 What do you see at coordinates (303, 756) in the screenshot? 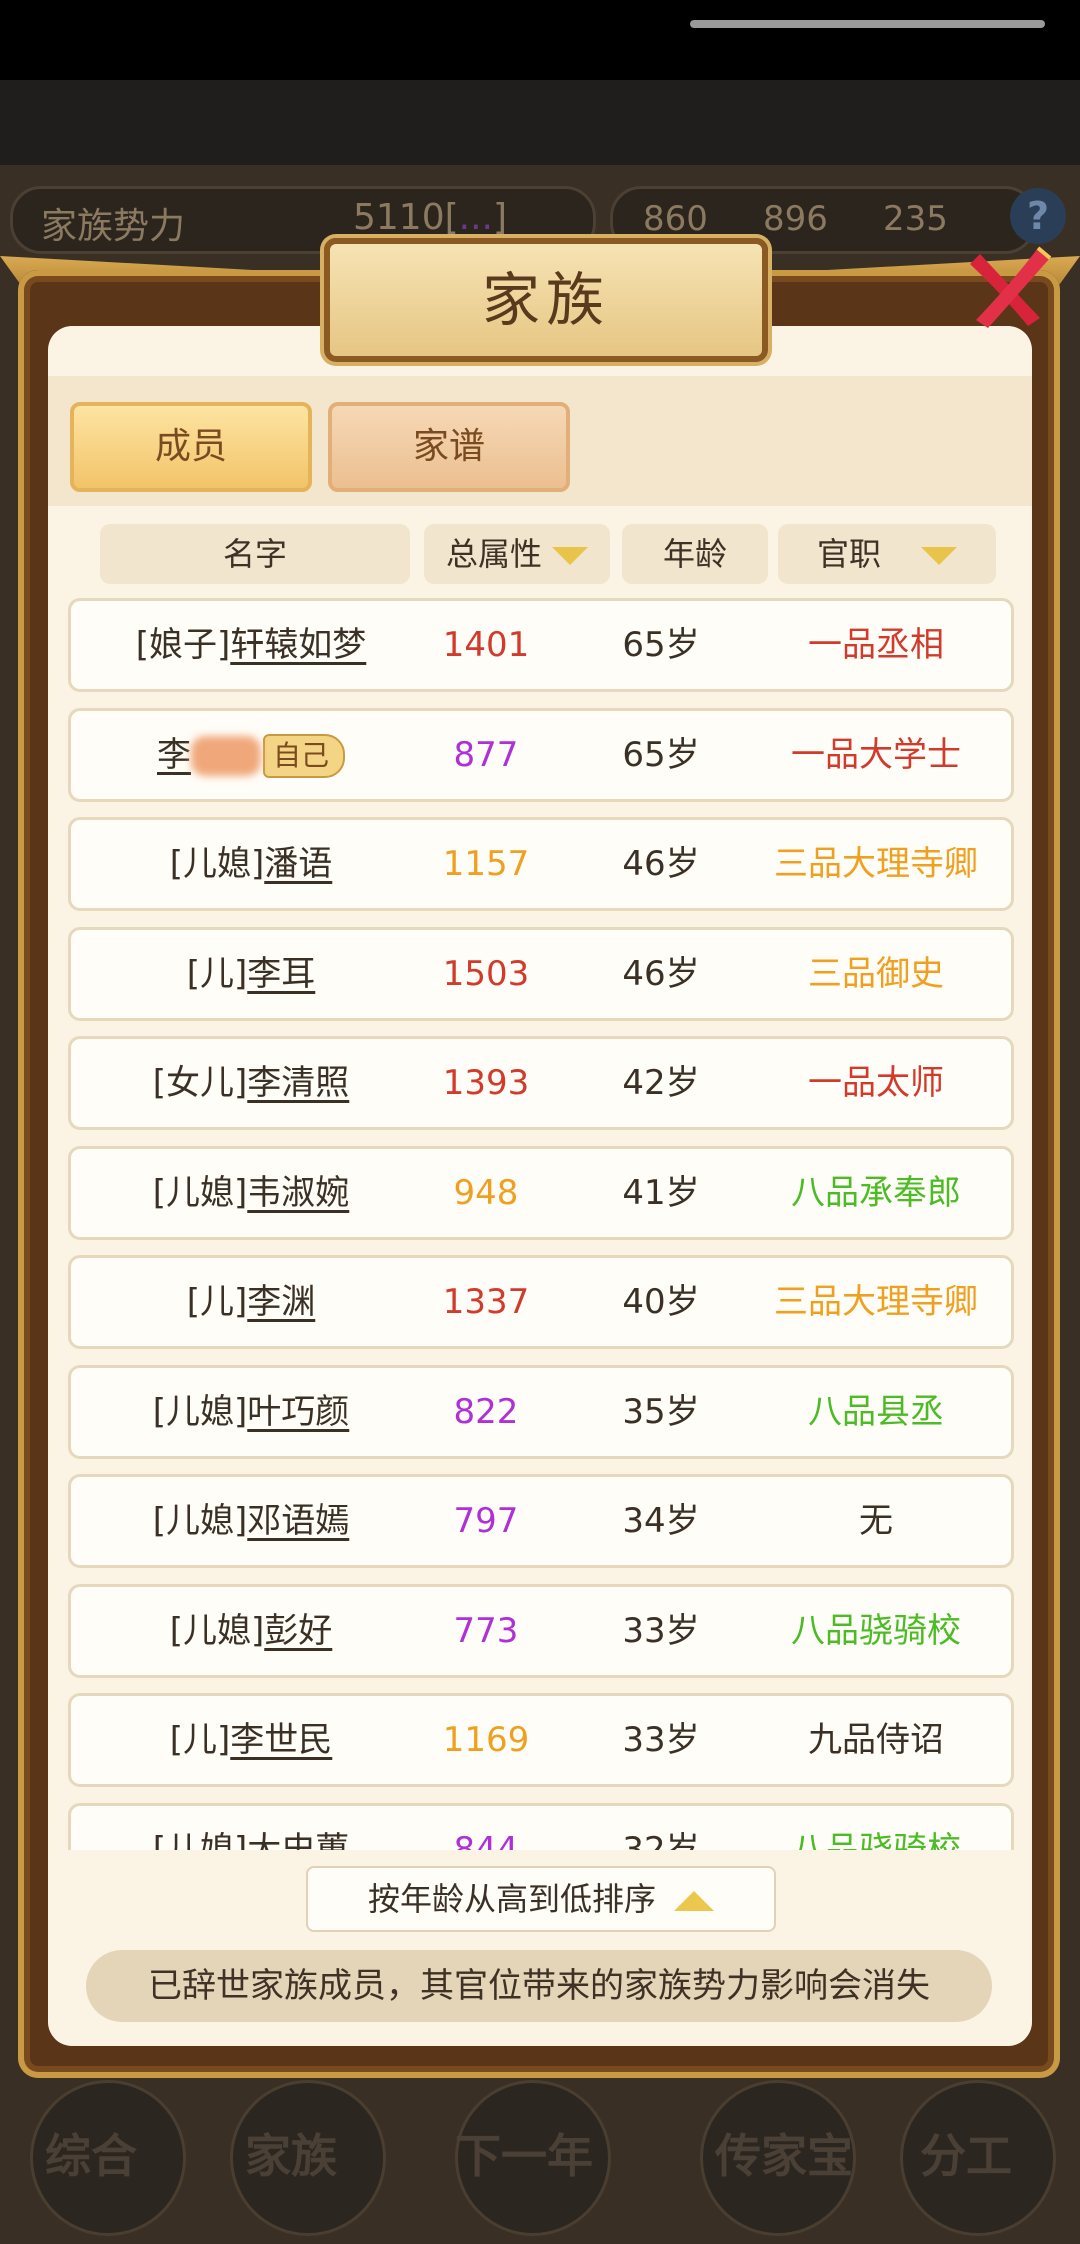
I see `self-badge: 自己` at bounding box center [303, 756].